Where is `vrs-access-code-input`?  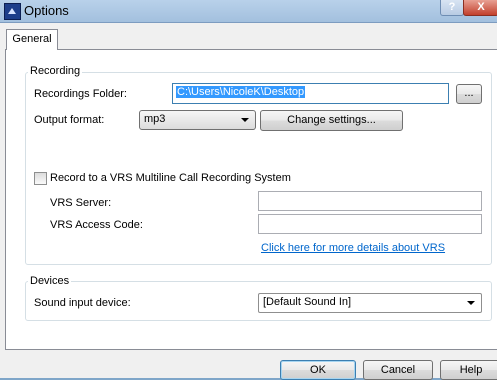 vrs-access-code-input is located at coordinates (370, 224).